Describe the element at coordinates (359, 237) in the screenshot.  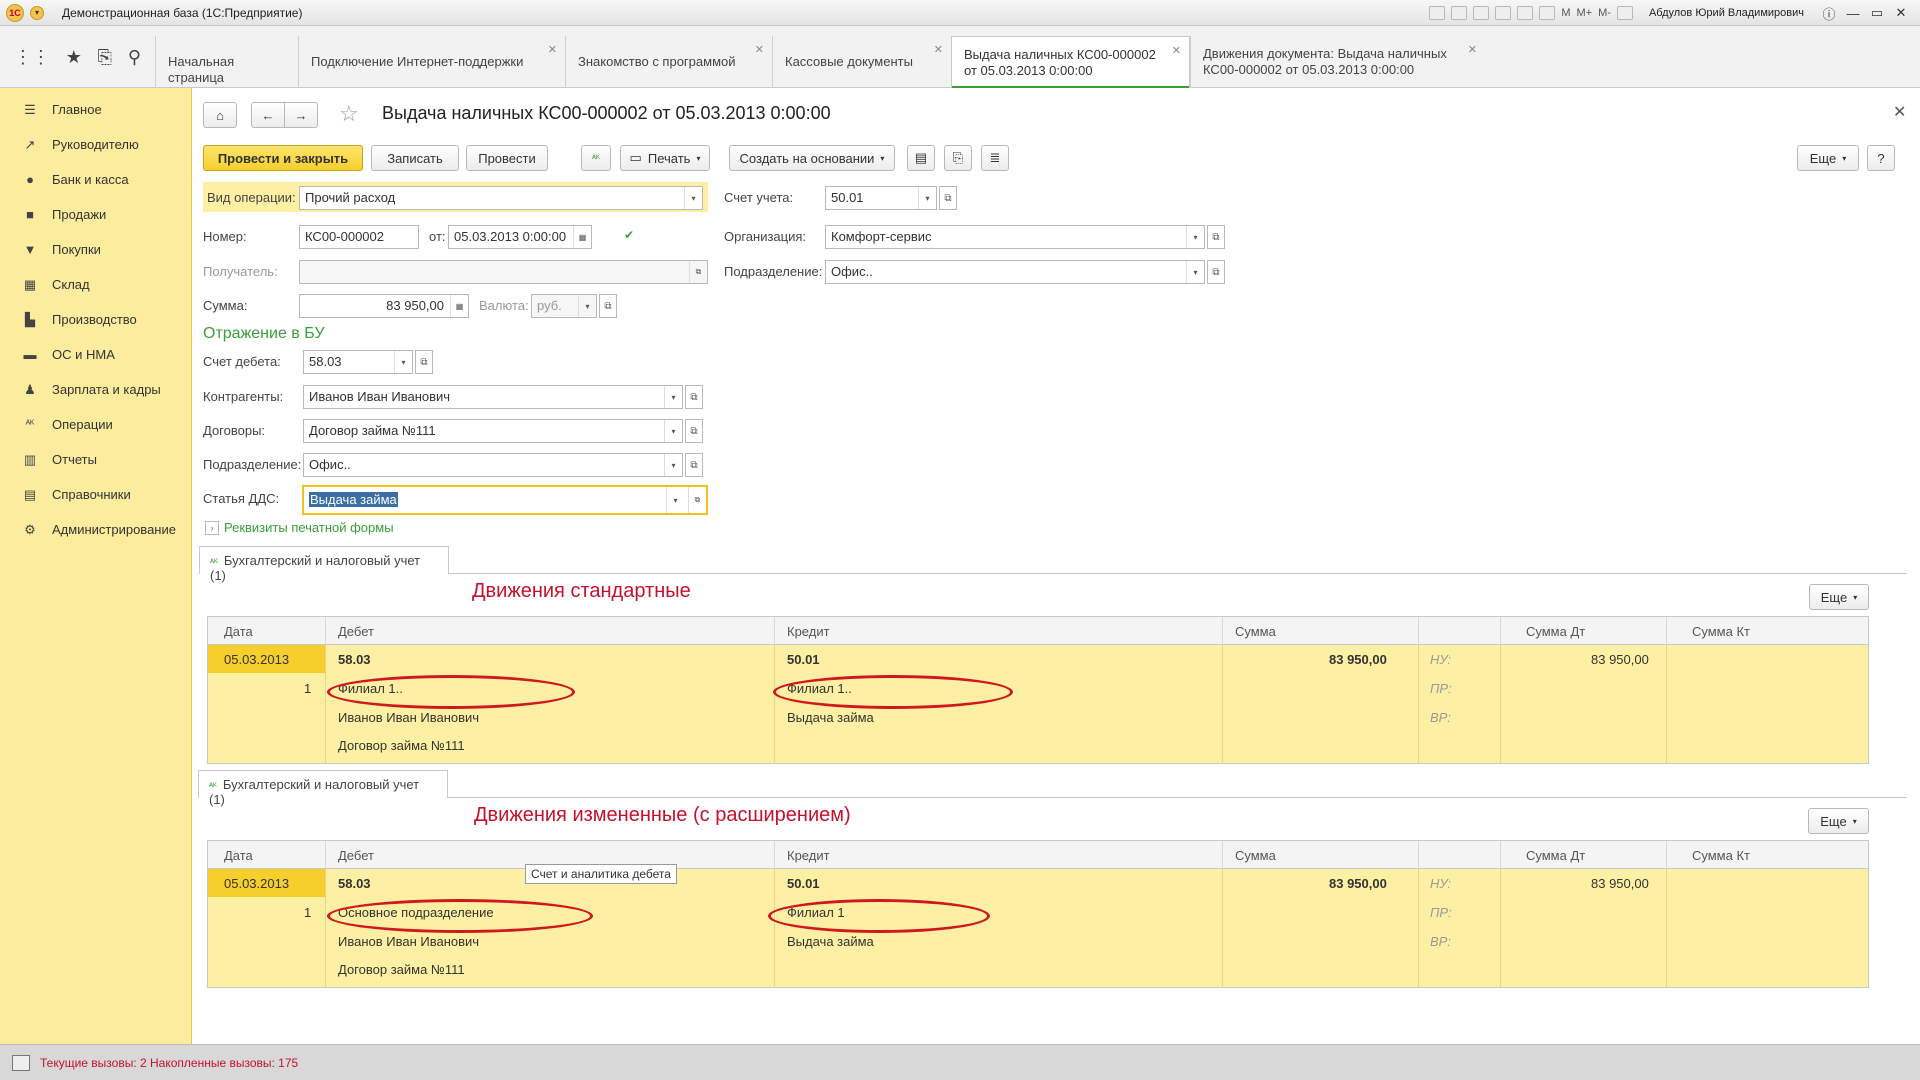
I see `number-field: КС00-000002` at that location.